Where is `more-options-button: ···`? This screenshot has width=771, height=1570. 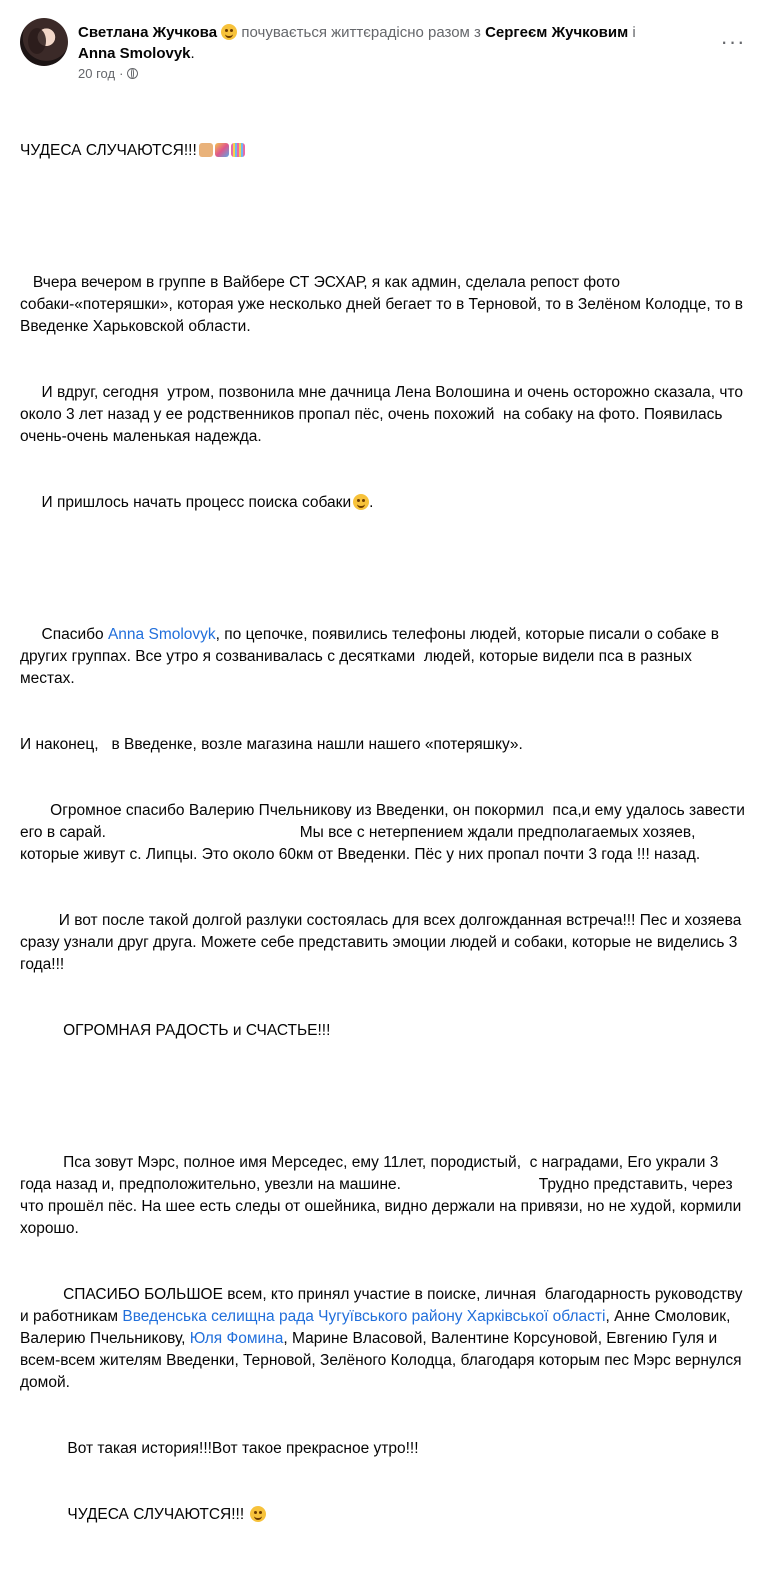 more-options-button: ··· is located at coordinates (733, 42).